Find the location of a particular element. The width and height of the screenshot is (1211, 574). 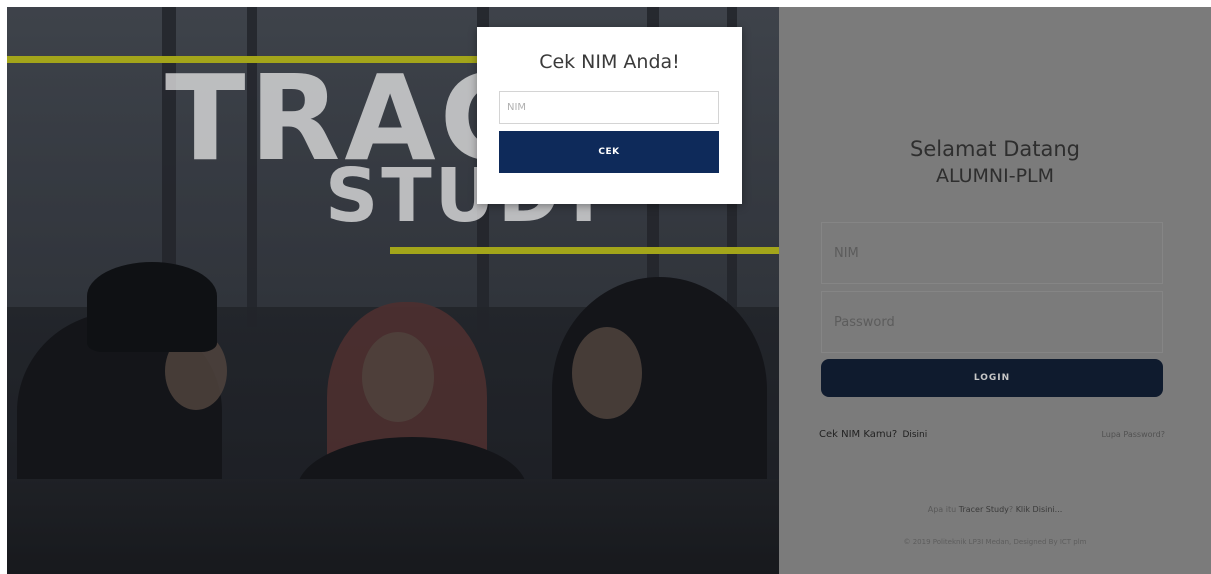

tracer-study-link: Tracer Study is located at coordinates (984, 509).